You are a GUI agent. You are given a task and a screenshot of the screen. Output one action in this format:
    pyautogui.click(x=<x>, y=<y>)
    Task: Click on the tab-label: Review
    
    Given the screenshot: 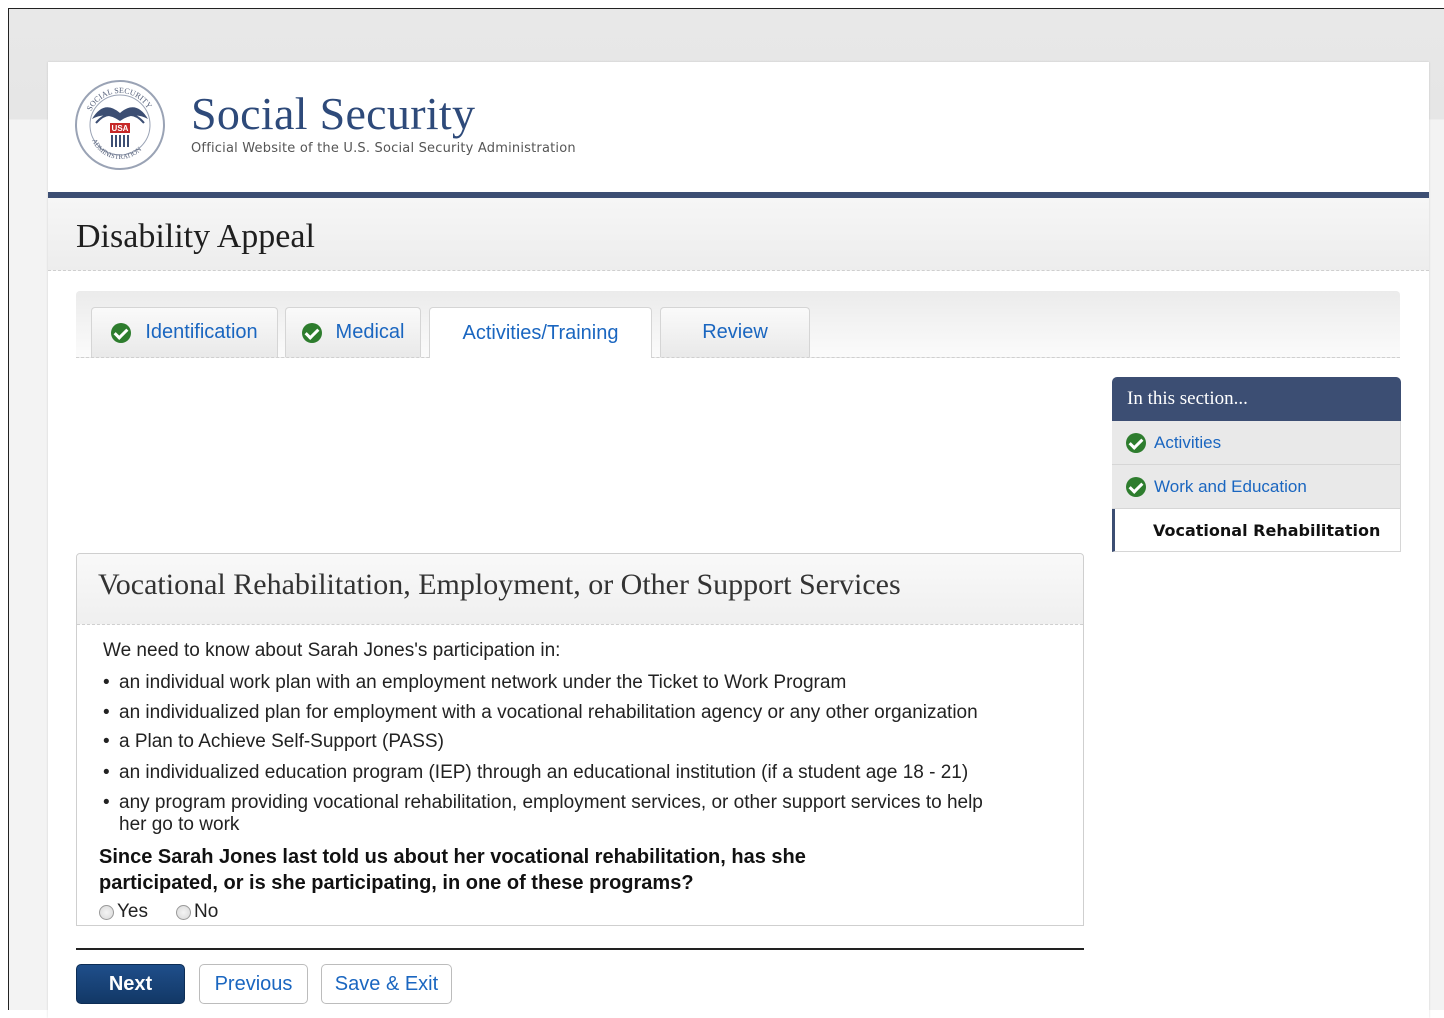 What is the action you would take?
    pyautogui.click(x=735, y=332)
    